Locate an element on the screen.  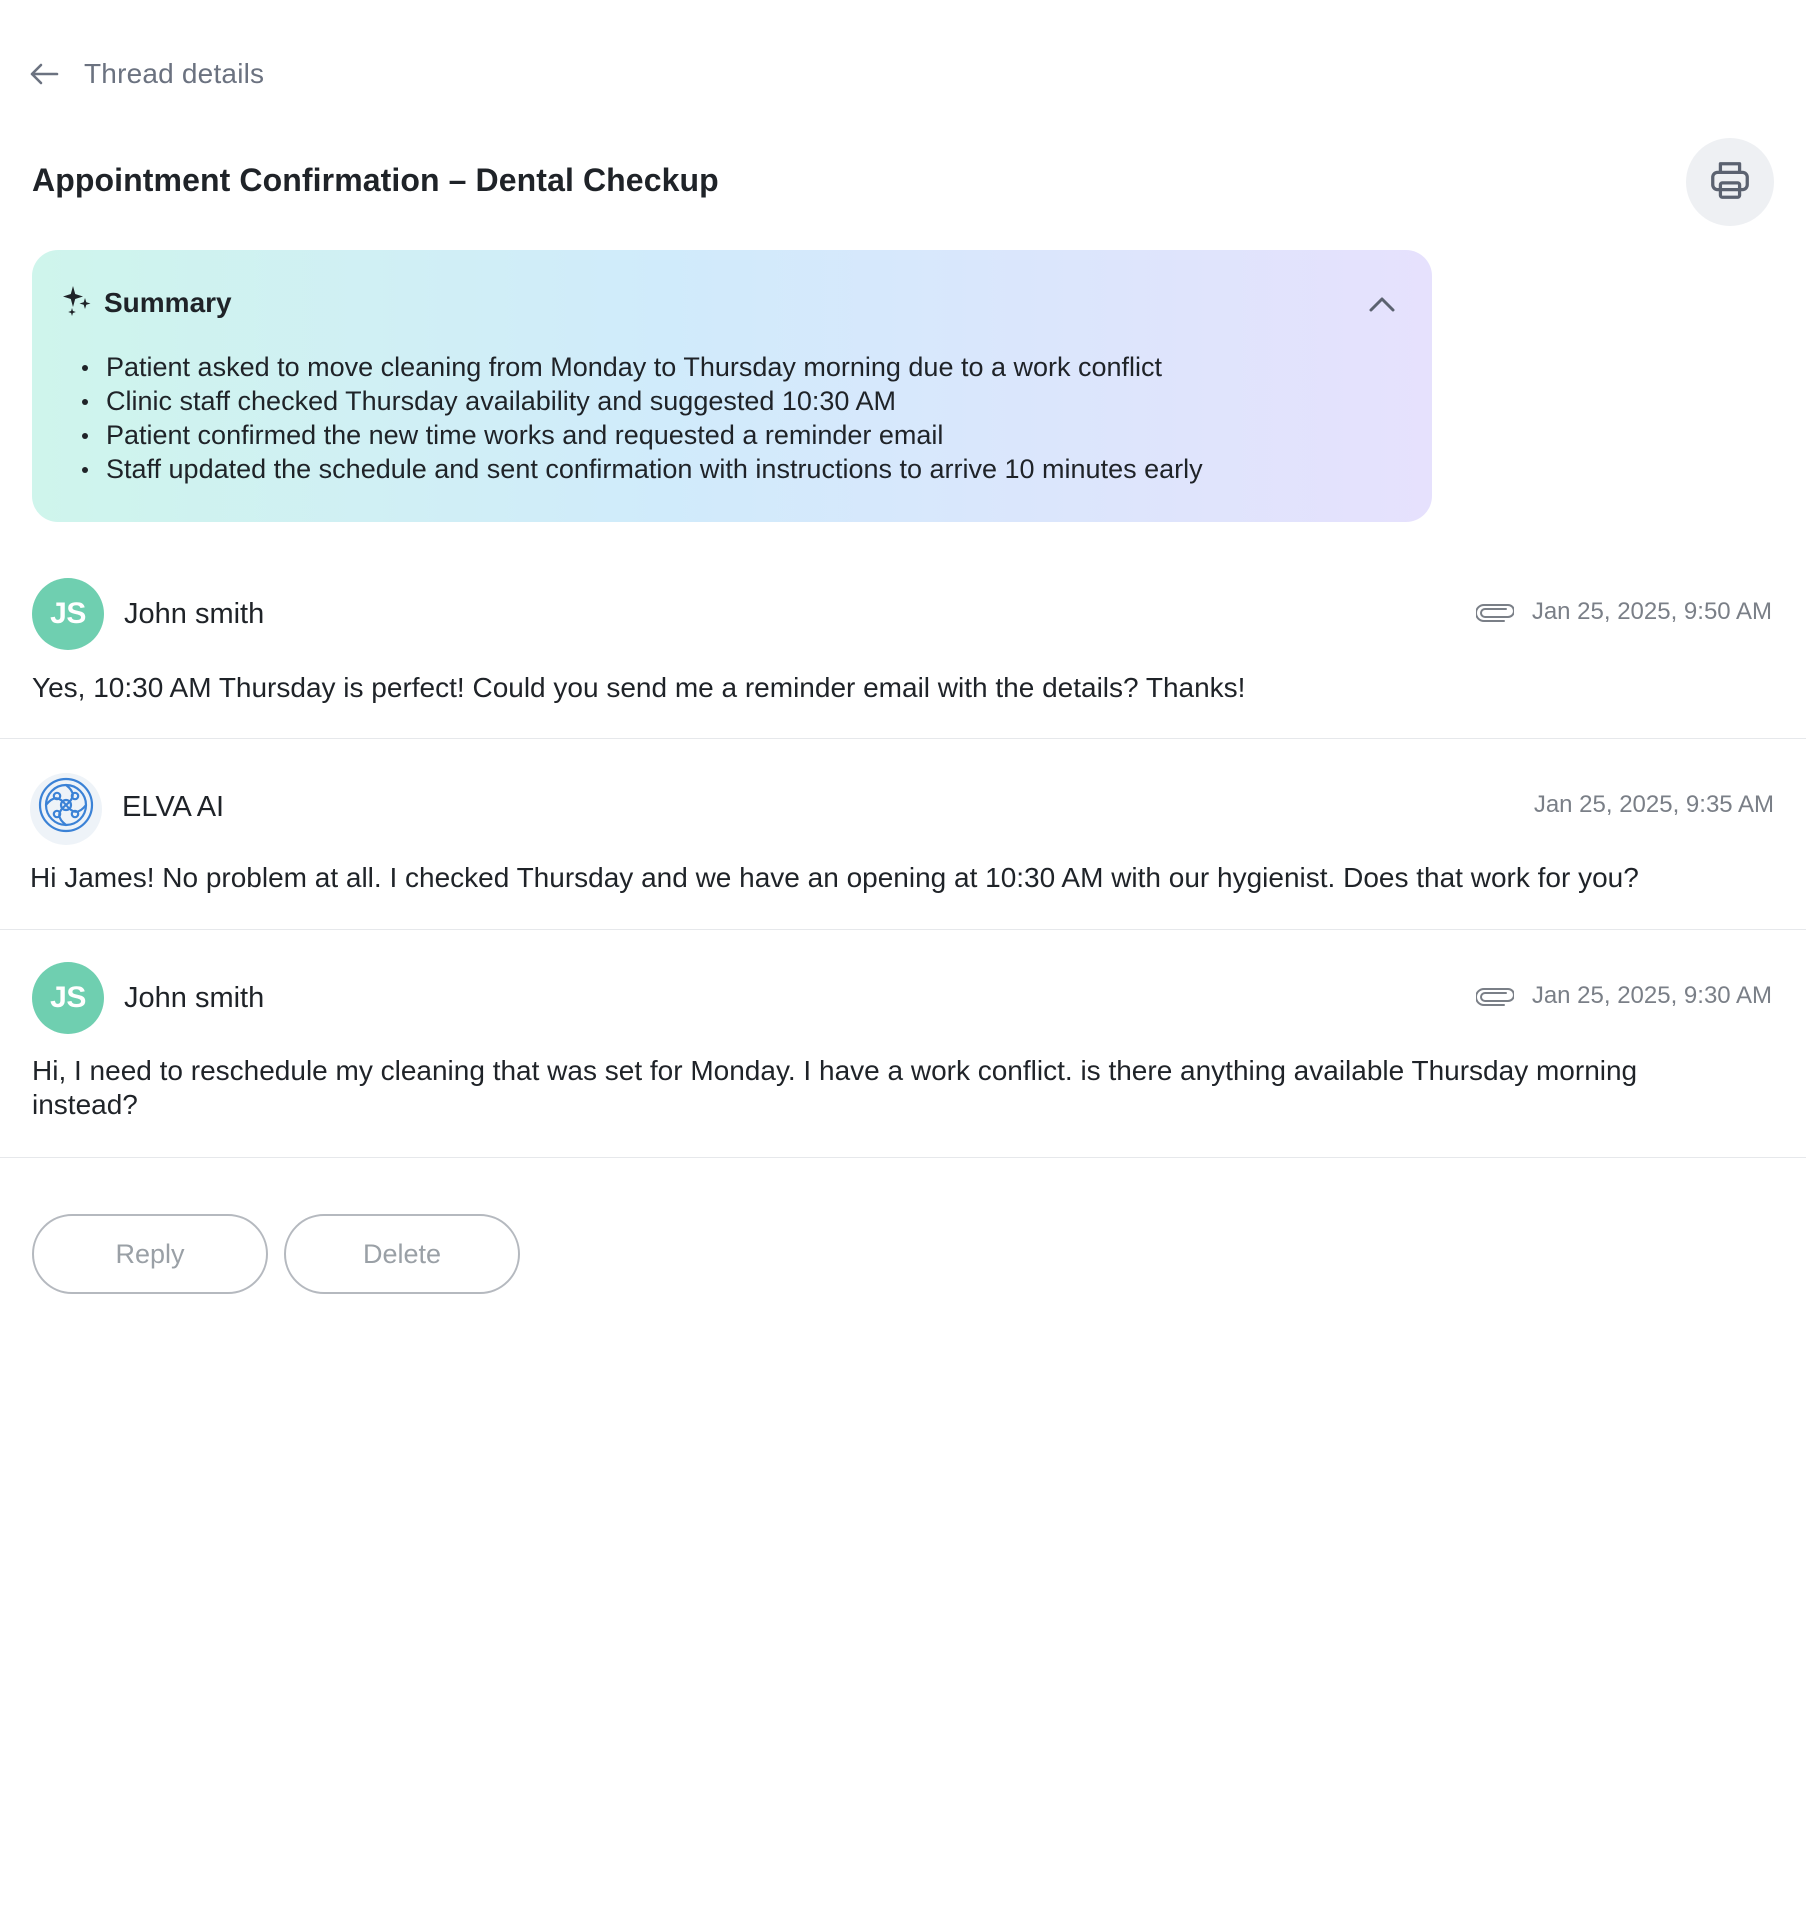
message-timestamp: Jan 25, 2025, 9:35 AM is located at coordinates (1653, 804).